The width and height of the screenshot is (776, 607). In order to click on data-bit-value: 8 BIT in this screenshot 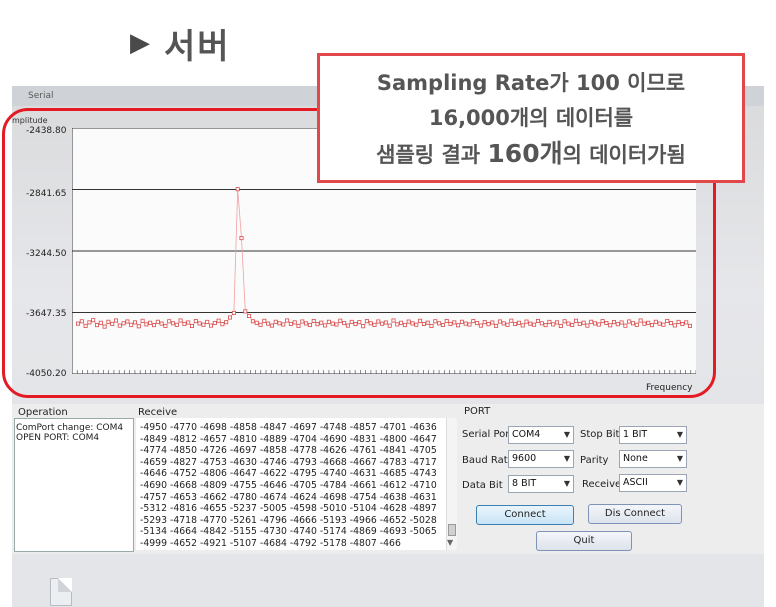, I will do `click(524, 483)`.